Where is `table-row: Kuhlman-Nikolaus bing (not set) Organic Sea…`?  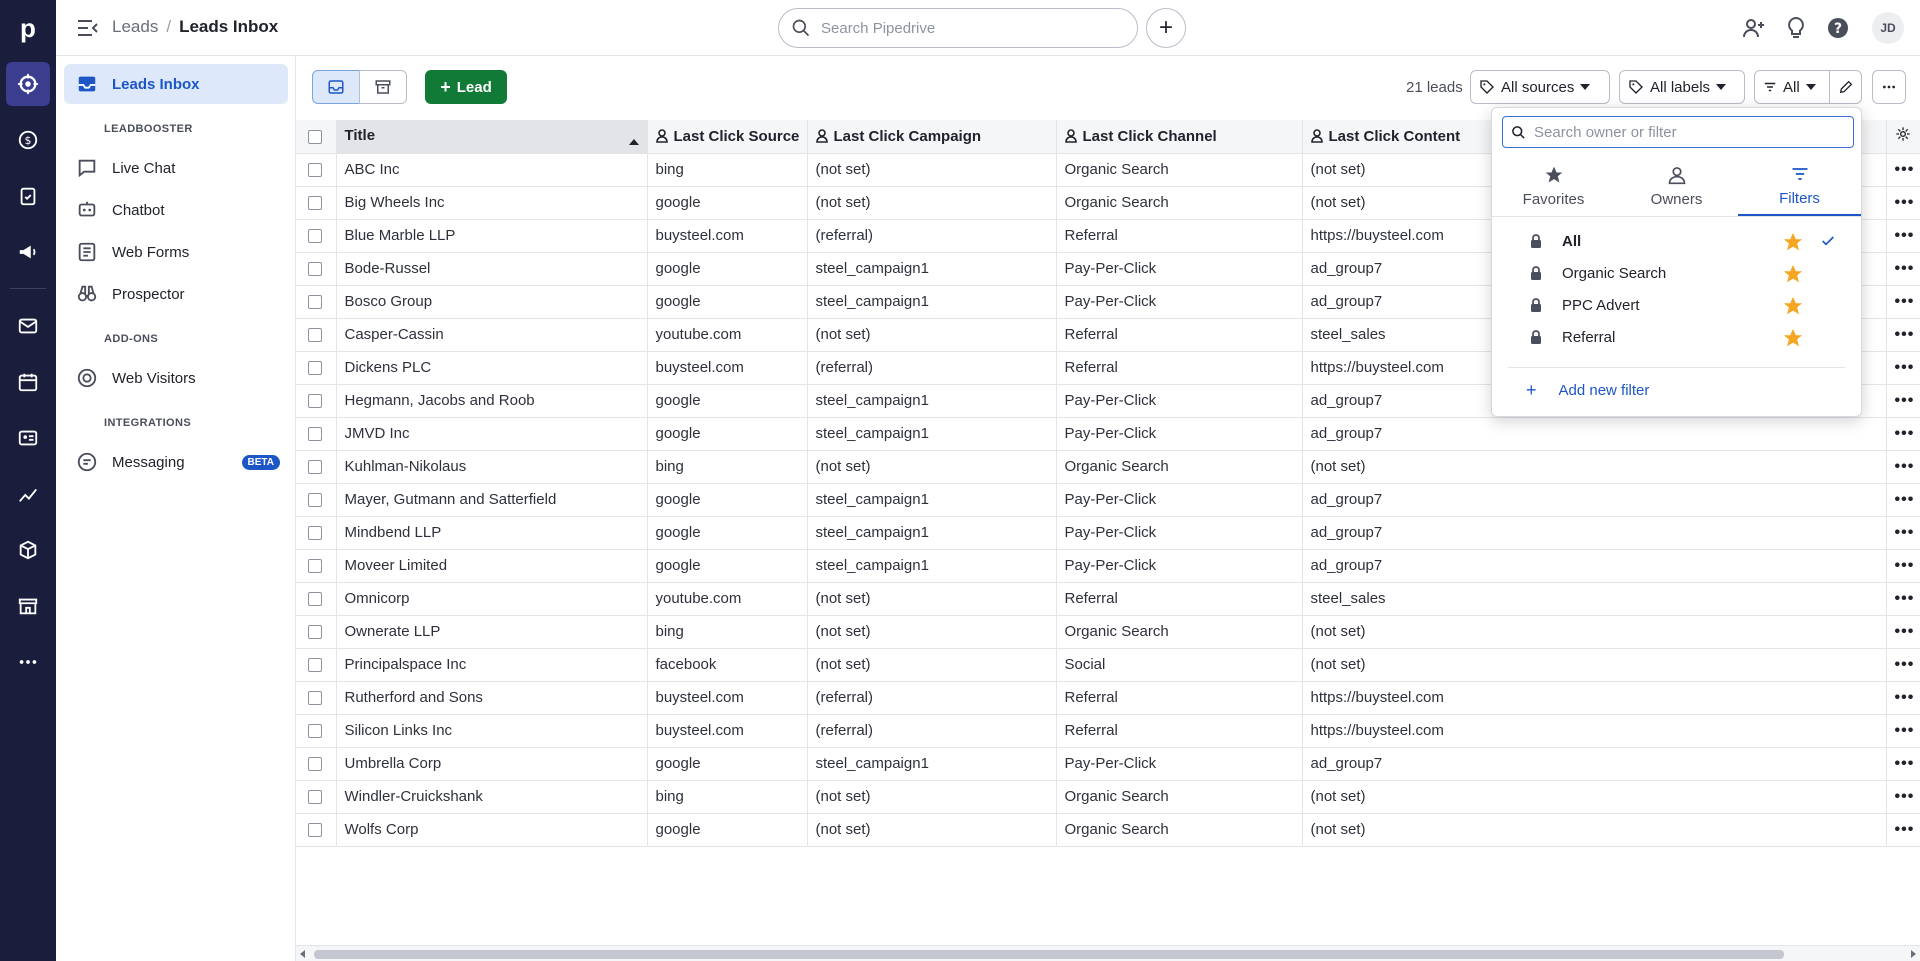 table-row: Kuhlman-Nikolaus bing (not set) Organic Sea… is located at coordinates (1108, 467).